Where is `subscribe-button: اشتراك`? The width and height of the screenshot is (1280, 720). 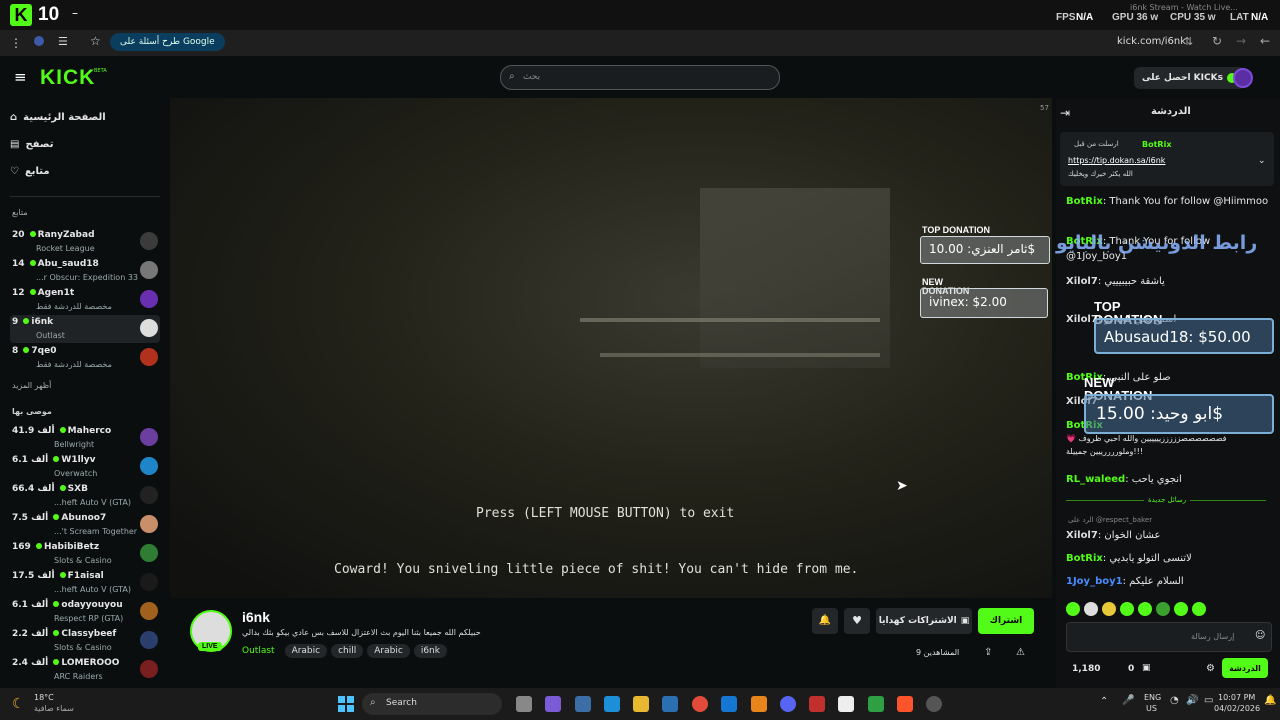
subscribe-button: اشتراك is located at coordinates (1006, 621).